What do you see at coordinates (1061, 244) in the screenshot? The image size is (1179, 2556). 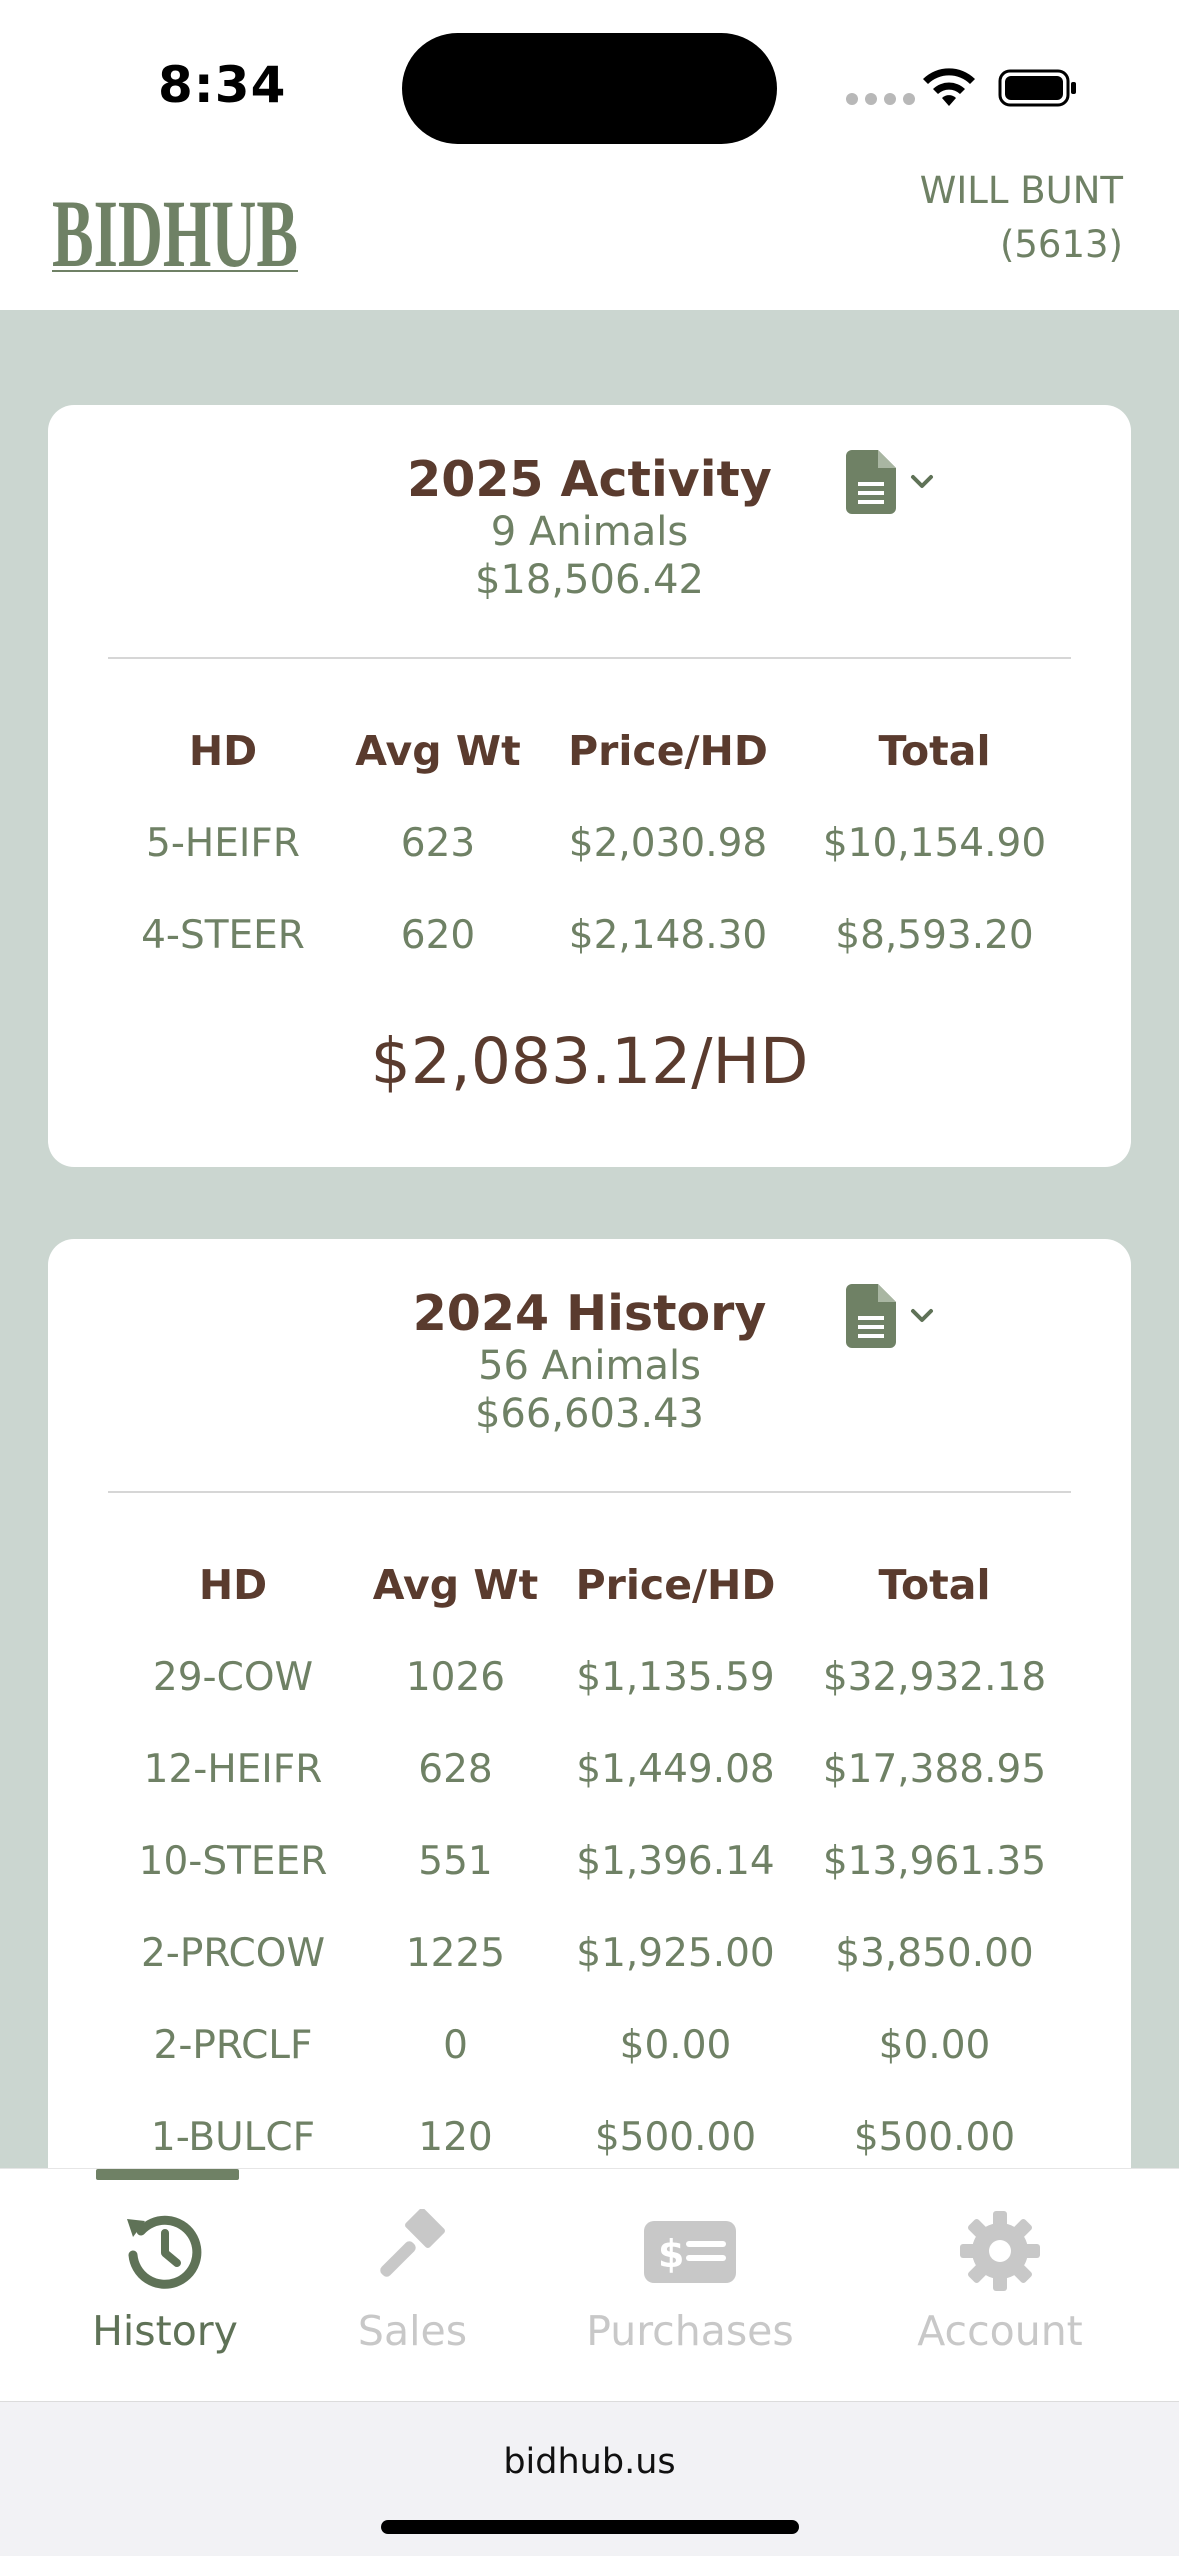 I see `user-id: (5613)` at bounding box center [1061, 244].